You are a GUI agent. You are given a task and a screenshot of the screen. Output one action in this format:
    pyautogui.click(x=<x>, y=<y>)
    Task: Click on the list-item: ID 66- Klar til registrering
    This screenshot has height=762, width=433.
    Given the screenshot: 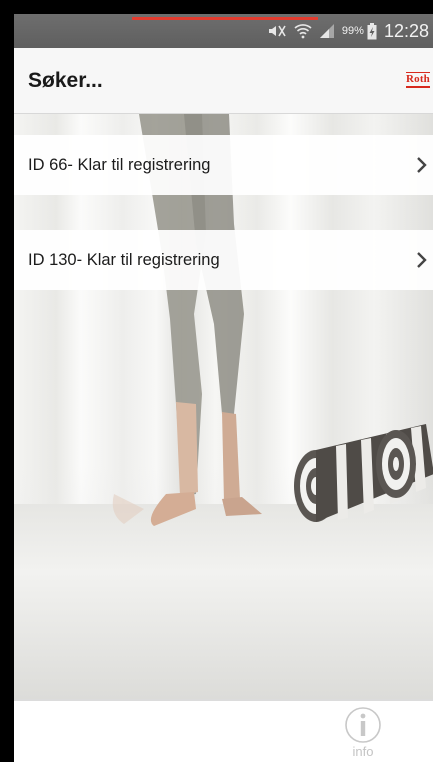 What is the action you would take?
    pyautogui.click(x=223, y=165)
    